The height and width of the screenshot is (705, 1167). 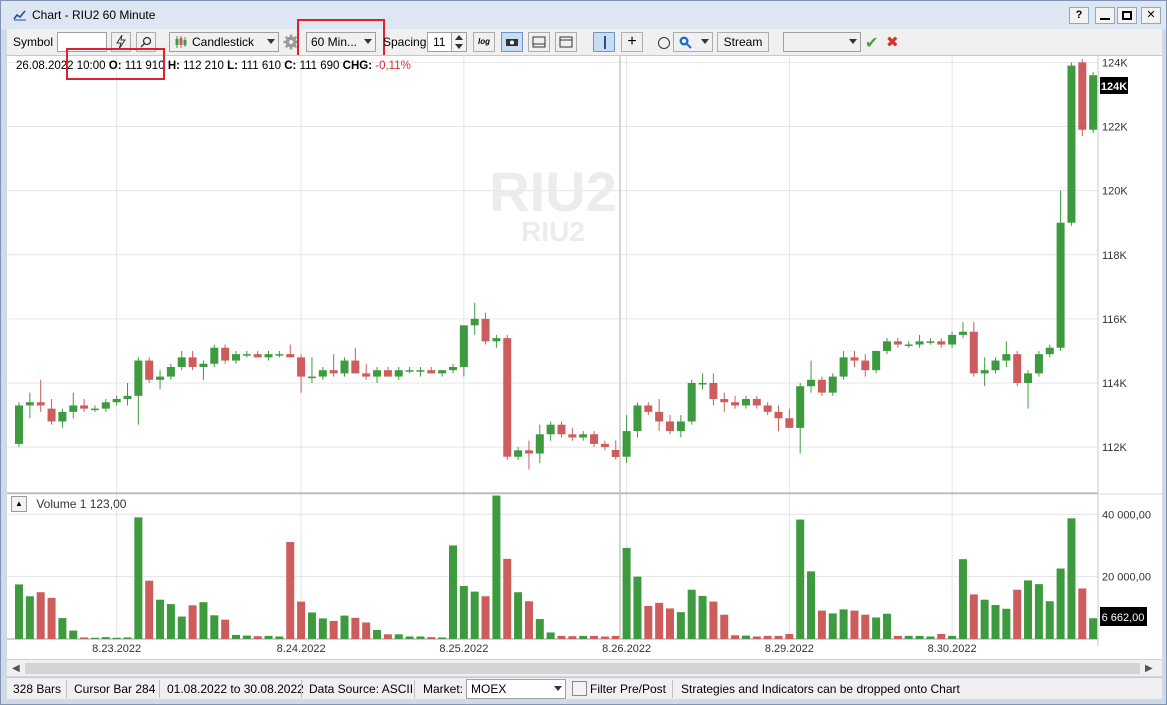 What do you see at coordinates (1105, 19) in the screenshot?
I see `minimize-icon` at bounding box center [1105, 19].